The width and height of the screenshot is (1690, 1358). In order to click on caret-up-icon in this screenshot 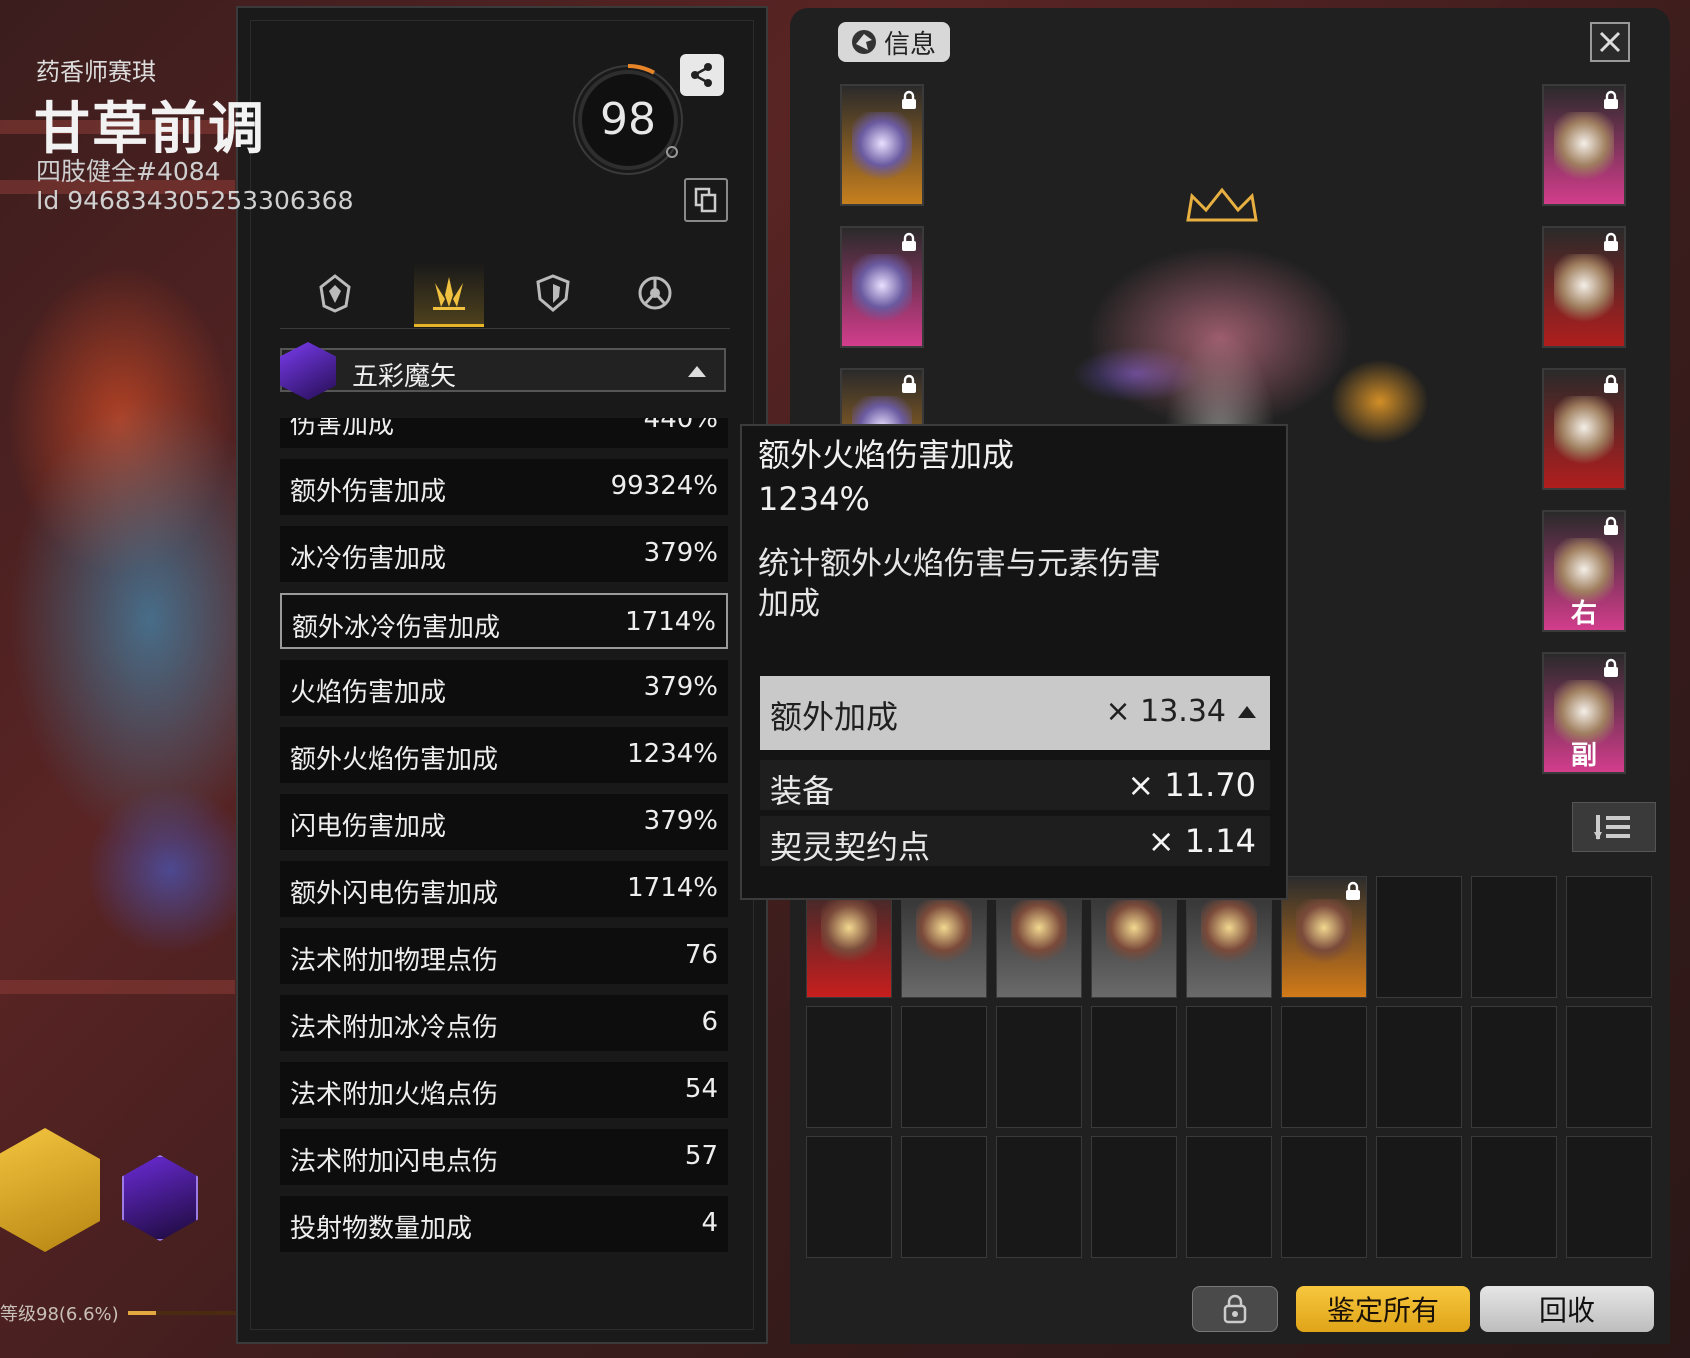, I will do `click(1247, 712)`.